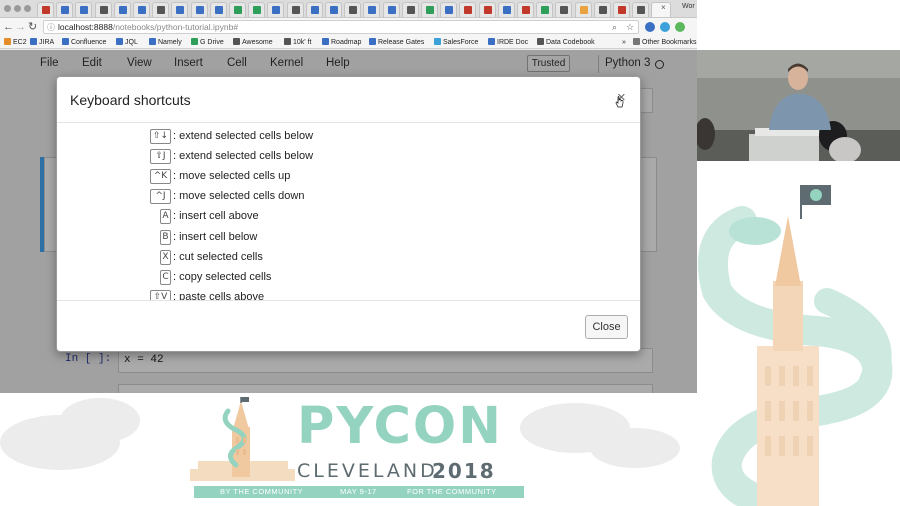 The height and width of the screenshot is (506, 900). I want to click on ribbon-text-right: FOR THE COMMUNITY, so click(452, 491).